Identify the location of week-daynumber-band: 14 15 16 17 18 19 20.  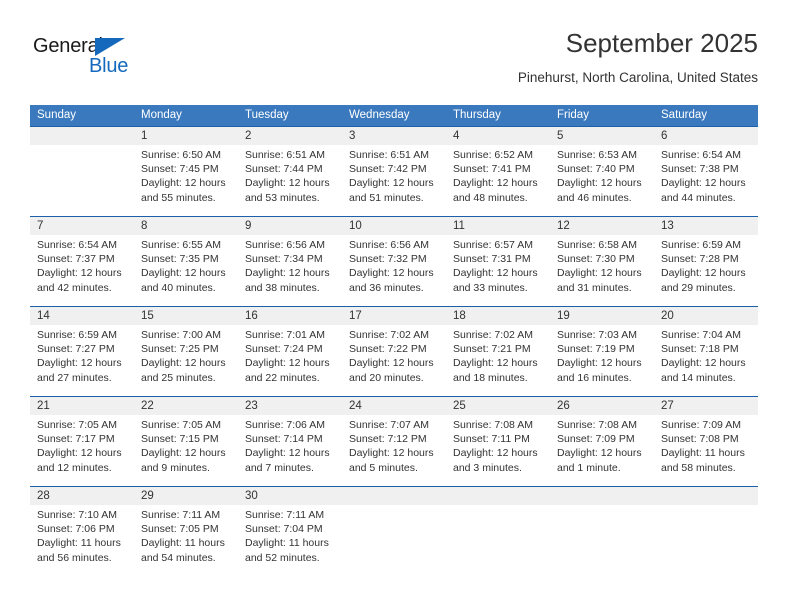
(394, 316).